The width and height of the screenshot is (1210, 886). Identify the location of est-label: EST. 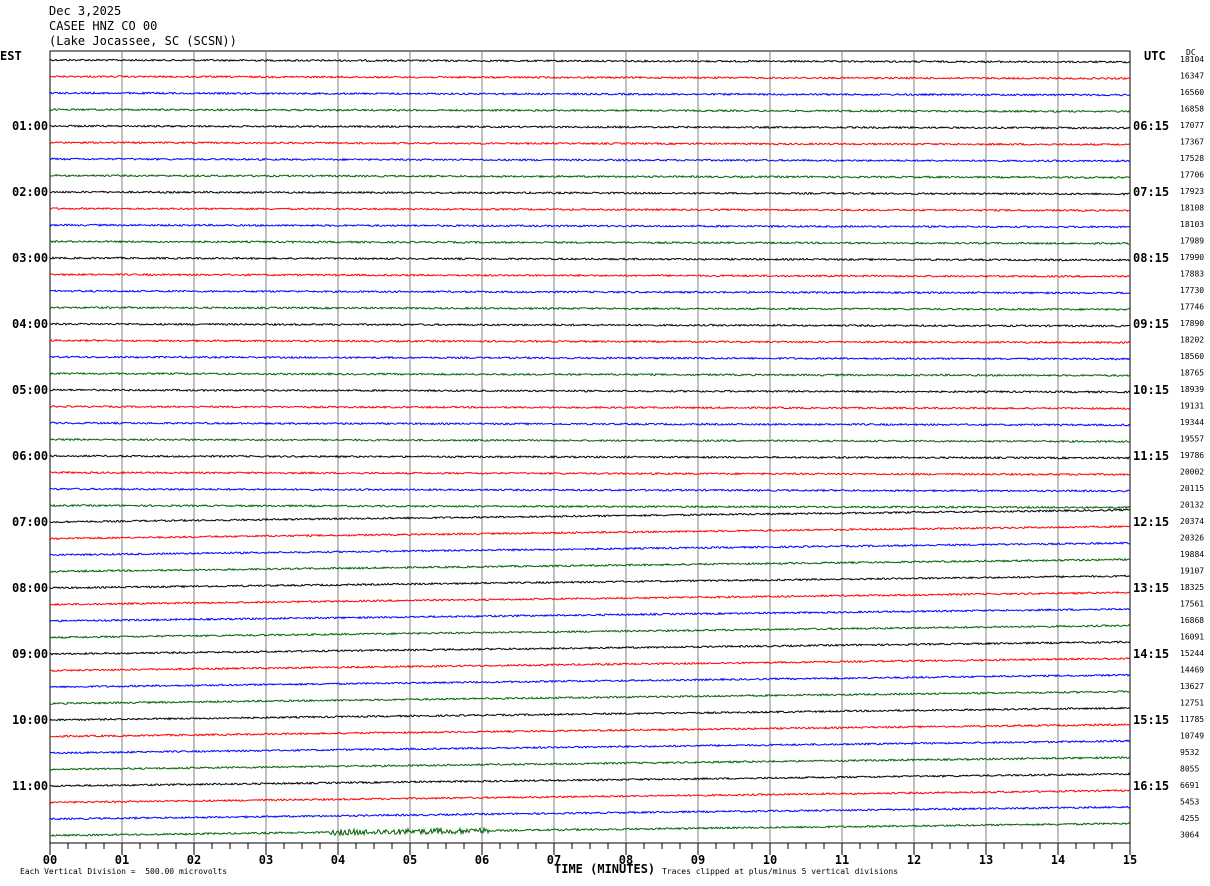
(11, 56).